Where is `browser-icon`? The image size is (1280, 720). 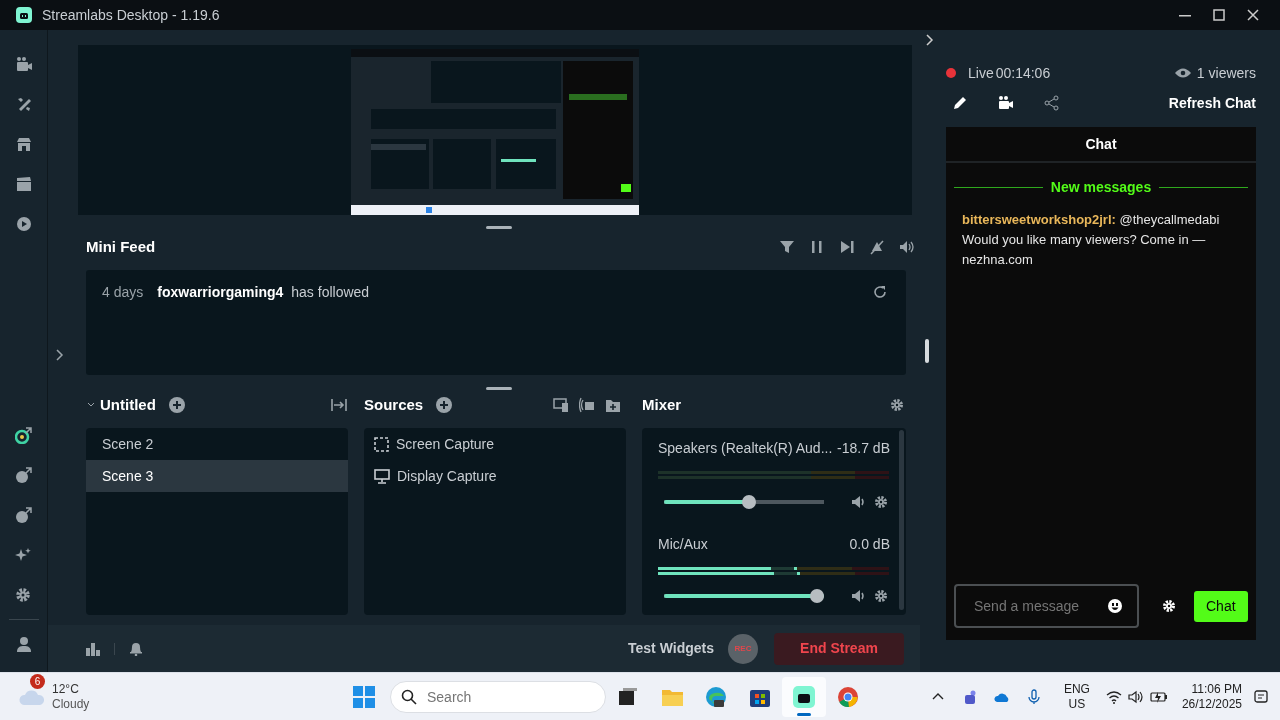
browser-icon is located at coordinates (716, 696).